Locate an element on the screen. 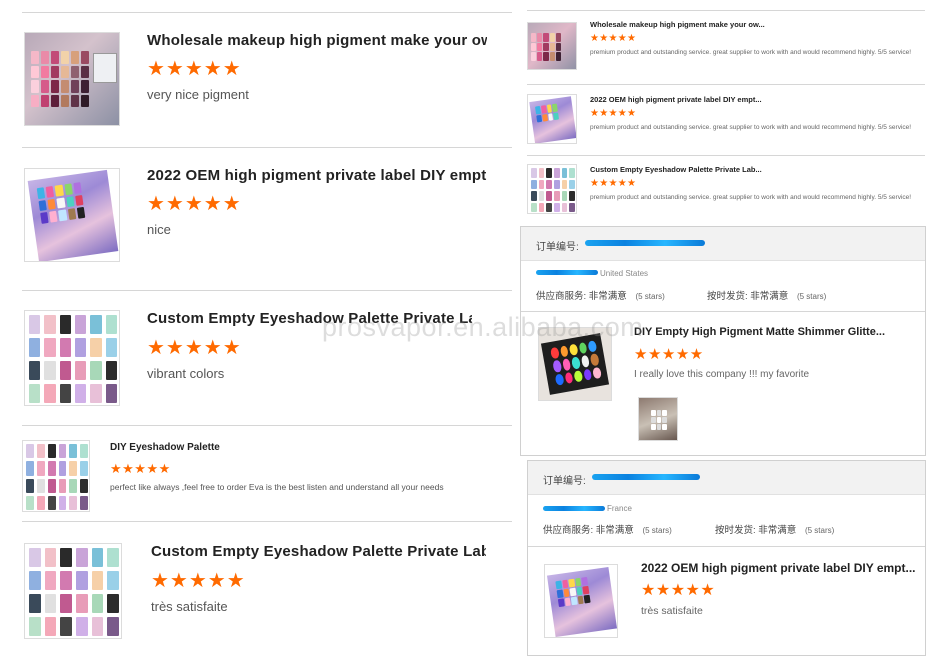 The image size is (935, 661). review-comment: nice is located at coordinates (159, 229).